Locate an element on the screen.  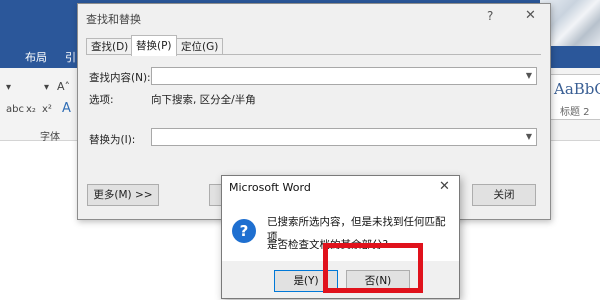
tab-replace: 替换(P) is located at coordinates (154, 45).